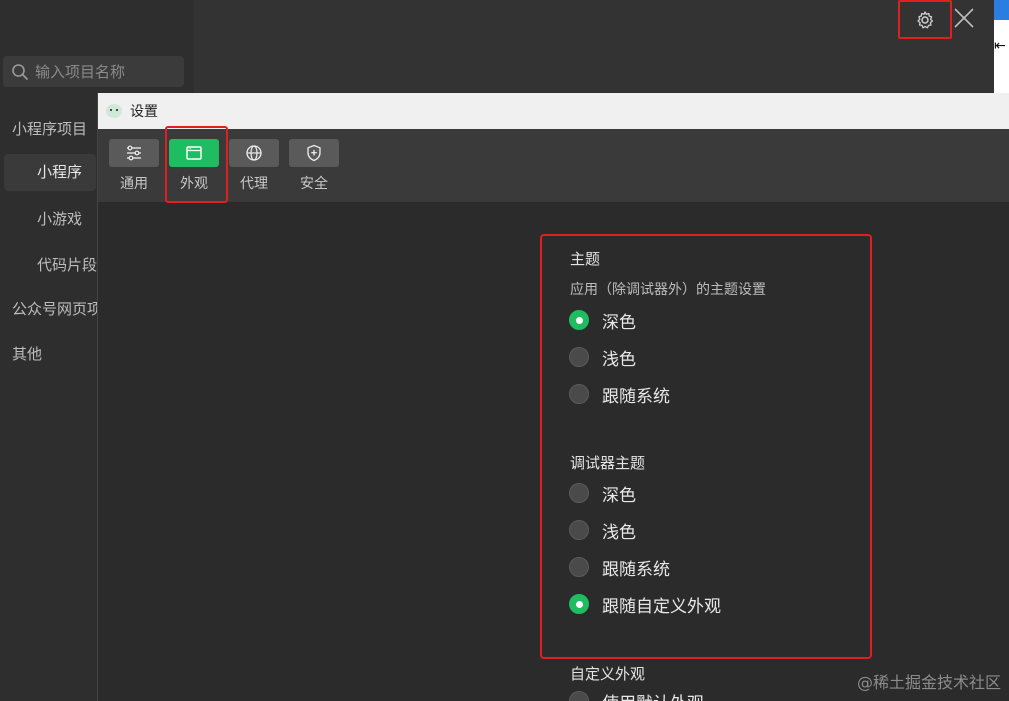 The image size is (1009, 701). I want to click on tab-proxy-label: 代理, so click(254, 184).